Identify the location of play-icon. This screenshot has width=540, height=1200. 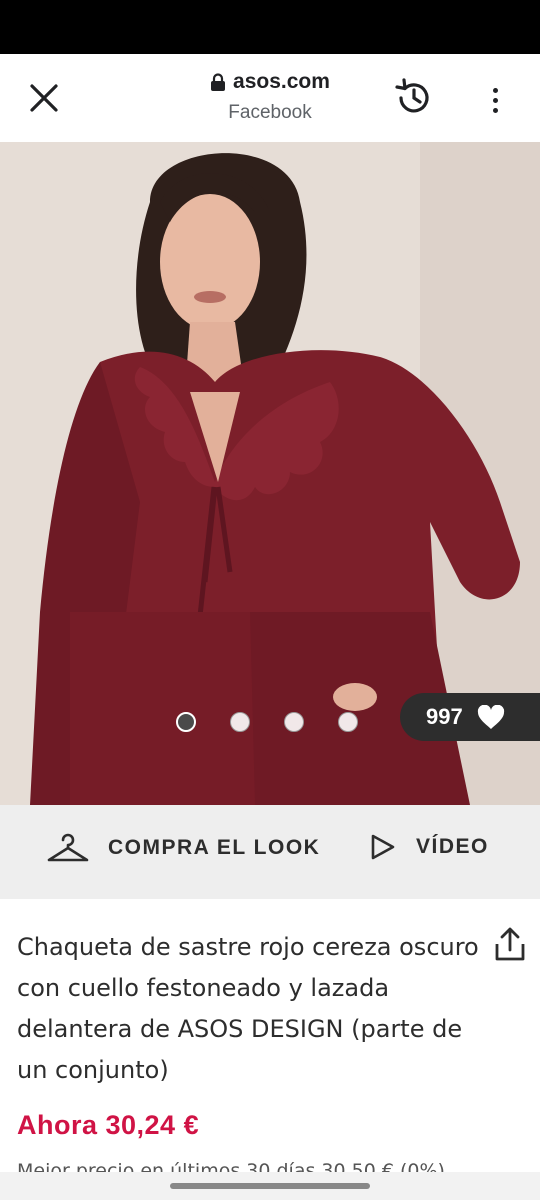
(383, 847).